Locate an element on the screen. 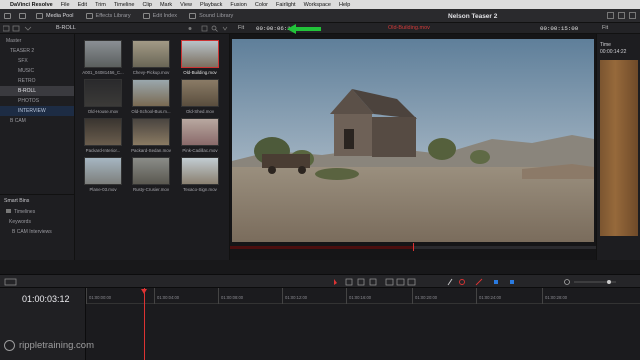 Image resolution: width=640 pixels, height=360 pixels. toolbar-second-button is located at coordinates (22, 15).